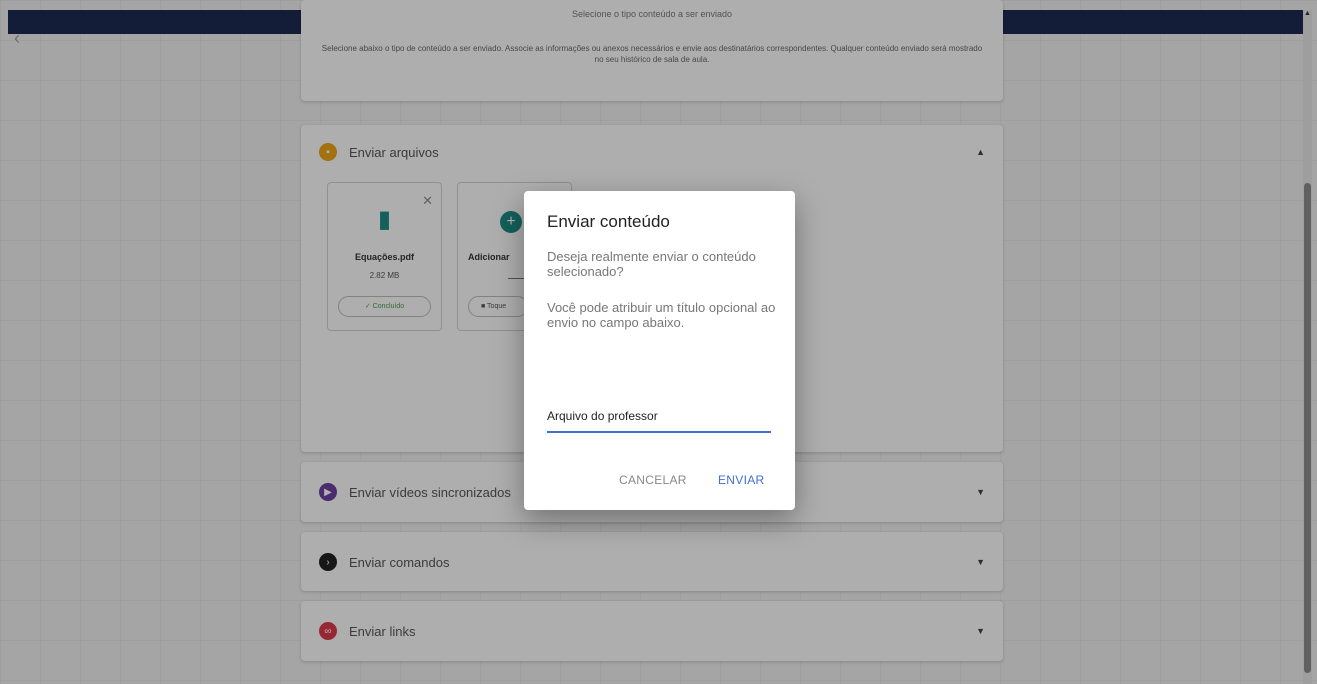  Describe the element at coordinates (741, 480) in the screenshot. I see `send-button: ENVIAR` at that location.